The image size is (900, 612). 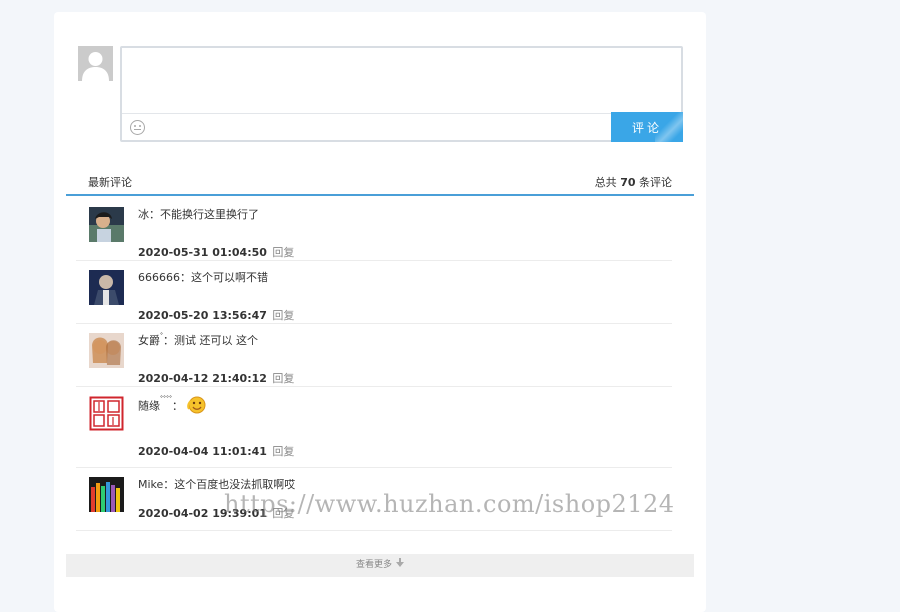 I want to click on comment-content: Mike：这个百度也没法抓取啊哎, so click(x=216, y=484).